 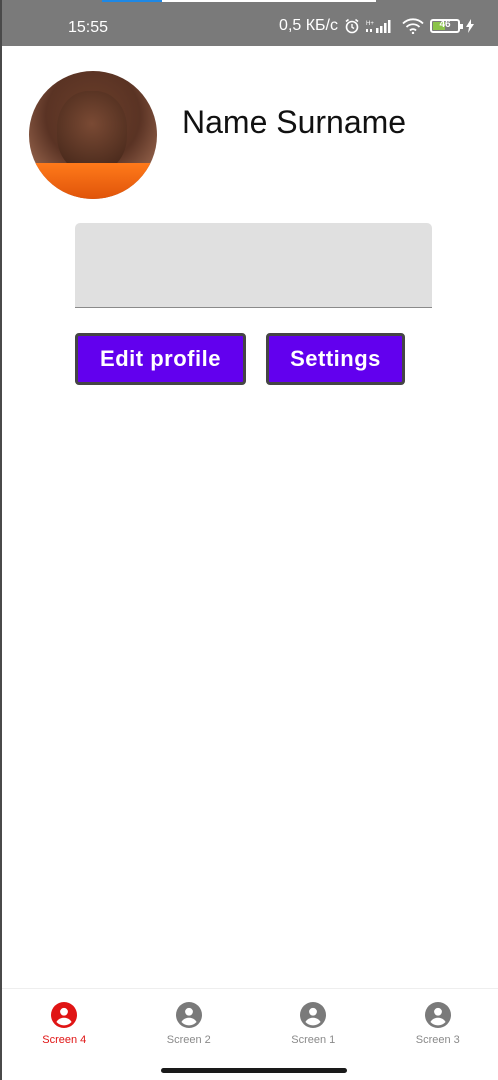 What do you see at coordinates (370, 24) in the screenshot?
I see `svg-text: H+` at bounding box center [370, 24].